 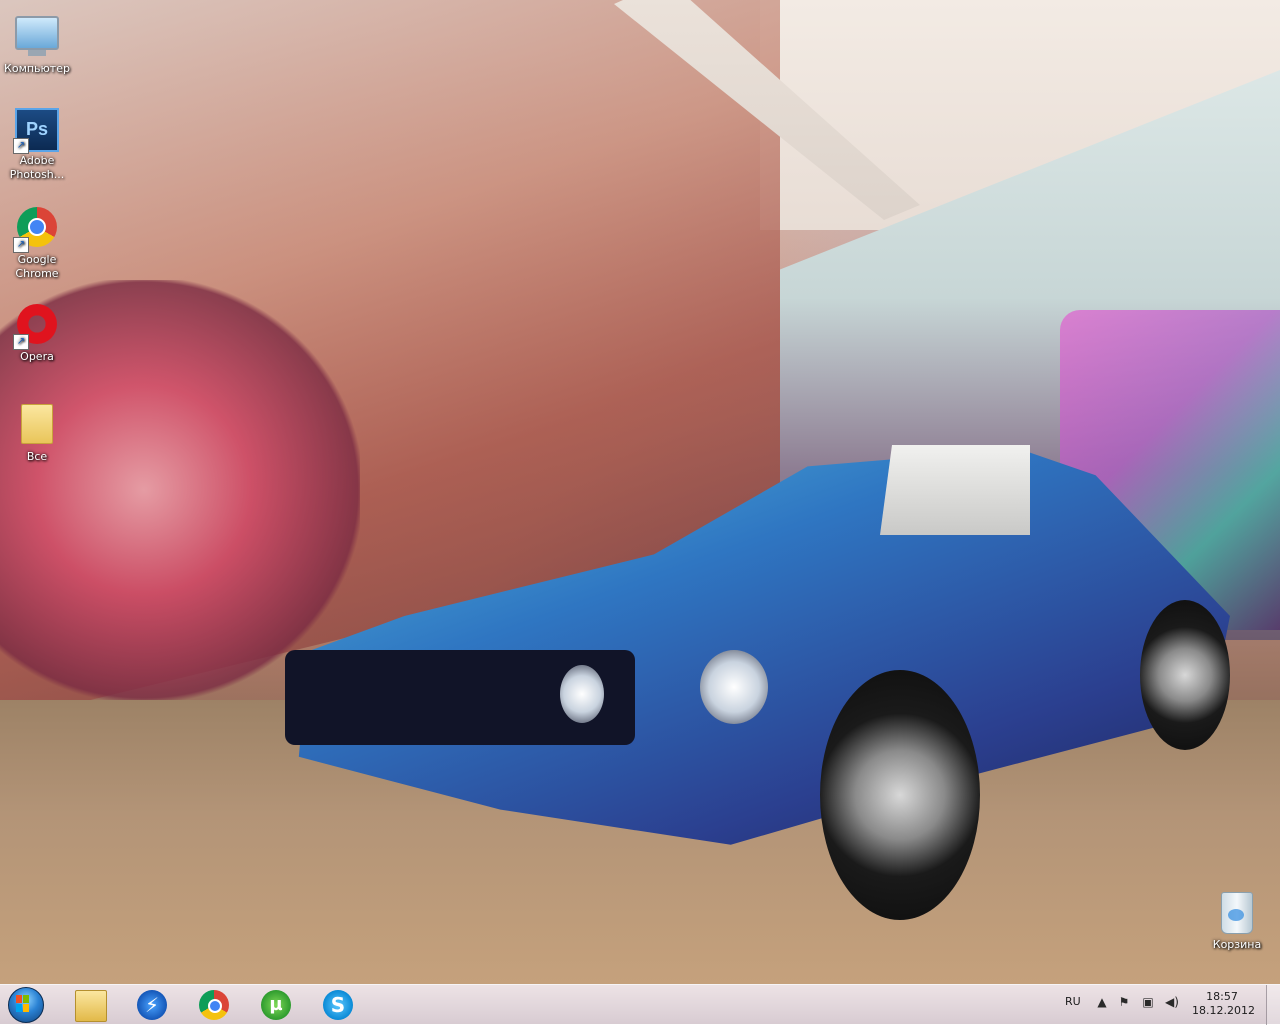 I want to click on taskbar-pin-google-chrome, so click(x=214, y=1005).